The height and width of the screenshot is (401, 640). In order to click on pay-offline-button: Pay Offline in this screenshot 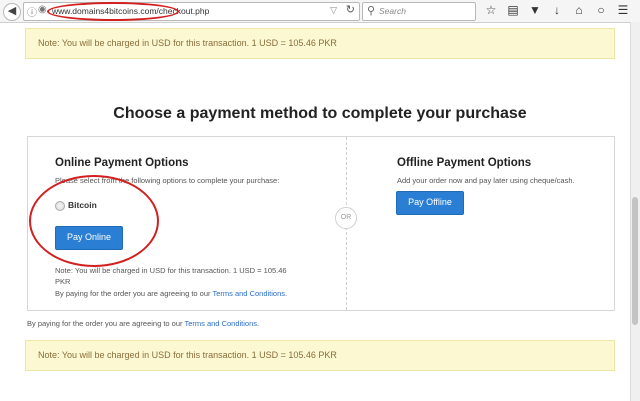, I will do `click(430, 203)`.